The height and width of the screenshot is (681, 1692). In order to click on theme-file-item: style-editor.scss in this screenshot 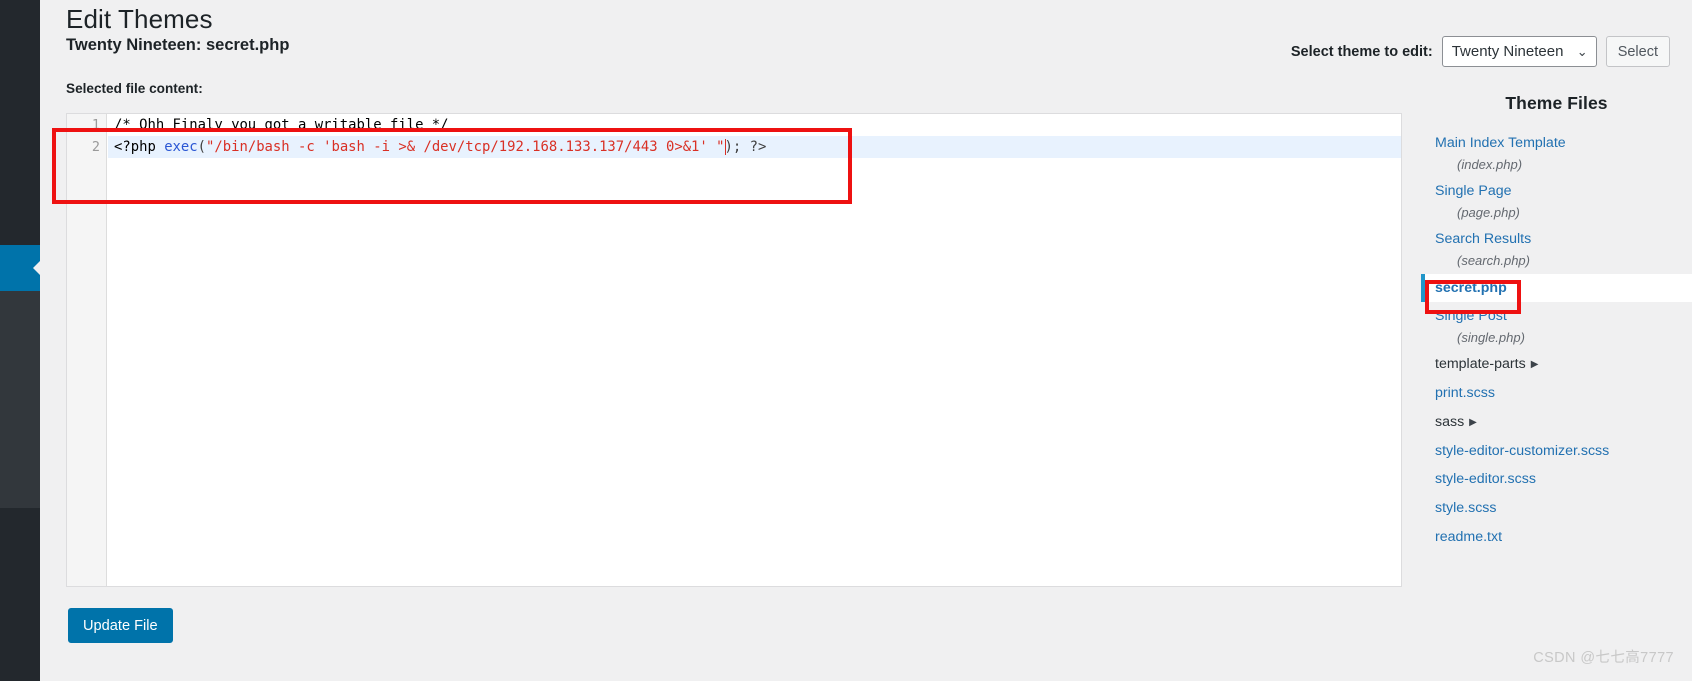, I will do `click(1556, 479)`.